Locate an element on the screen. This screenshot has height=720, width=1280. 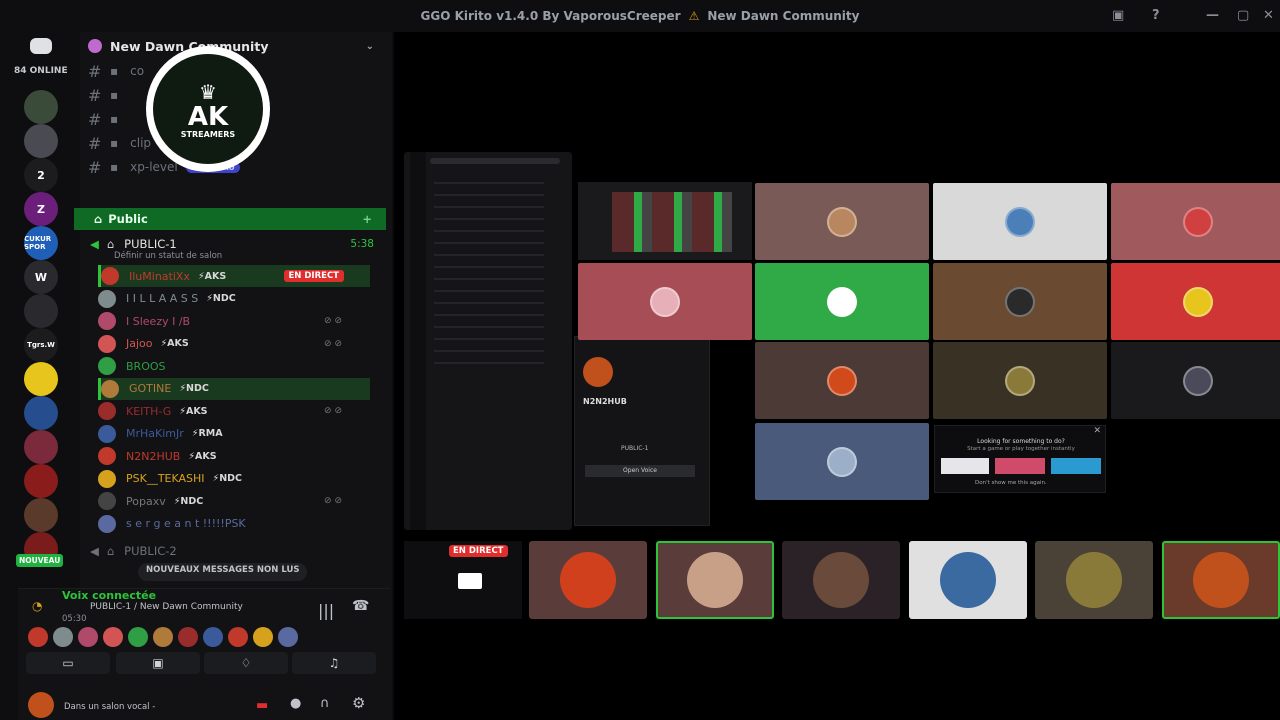
voice-member: I I L L A A S S ⚡NDC is located at coordinates (234, 299).